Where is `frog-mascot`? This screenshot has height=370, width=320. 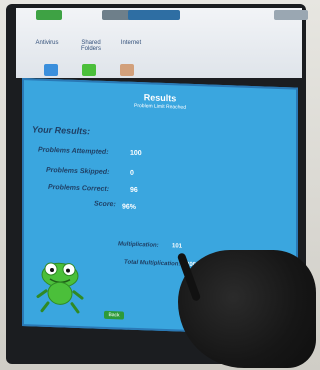
frog-mascot is located at coordinates (60, 288).